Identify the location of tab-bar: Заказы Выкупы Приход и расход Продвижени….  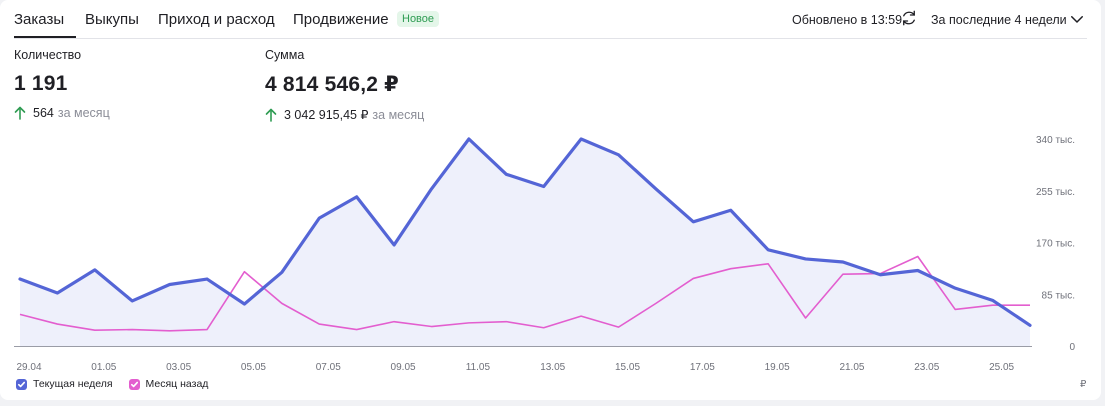
(550, 19).